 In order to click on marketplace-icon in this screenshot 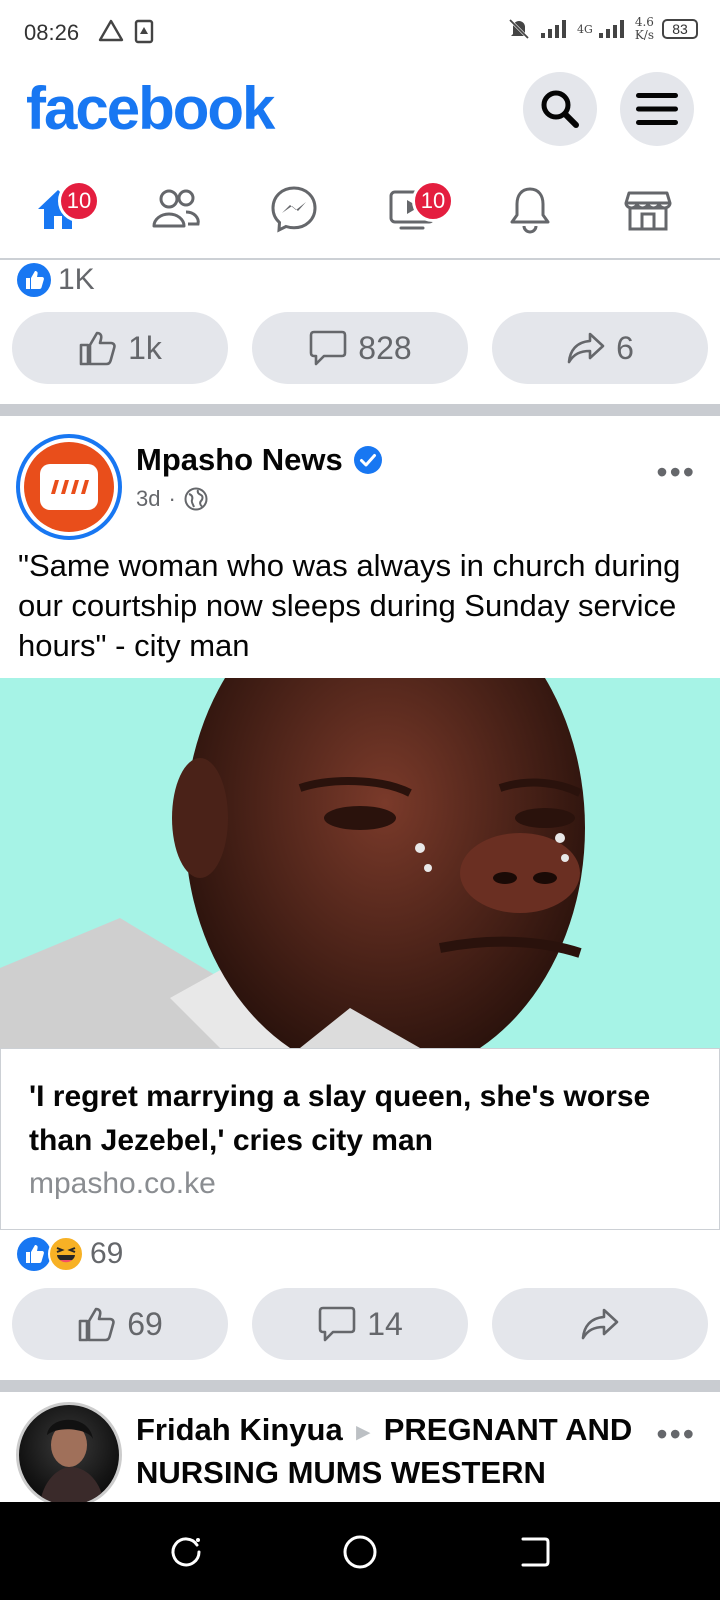, I will do `click(648, 211)`.